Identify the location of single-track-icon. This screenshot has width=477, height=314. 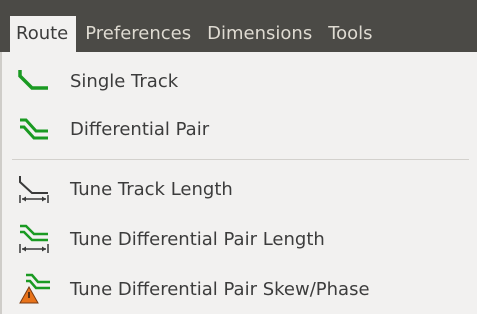
(34, 81).